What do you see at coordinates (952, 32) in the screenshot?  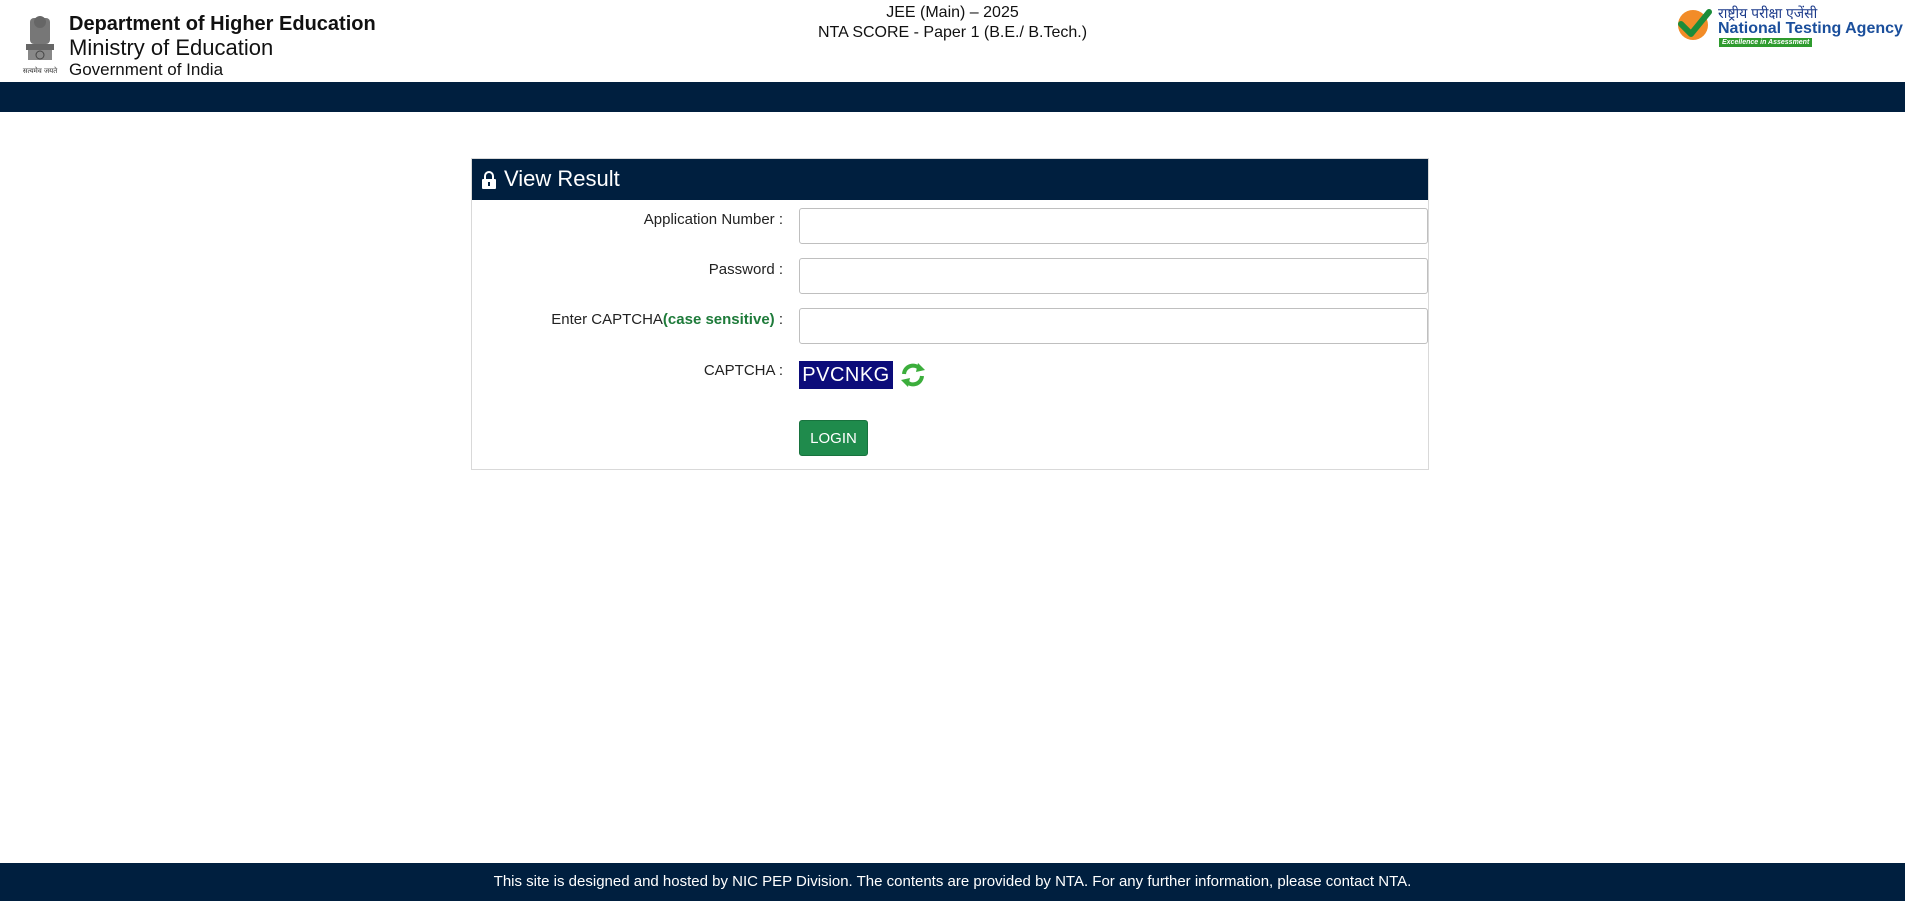 I see `exam-subtitle: NTA SCORE - Paper 1 (B.E./ B.Tech.)` at bounding box center [952, 32].